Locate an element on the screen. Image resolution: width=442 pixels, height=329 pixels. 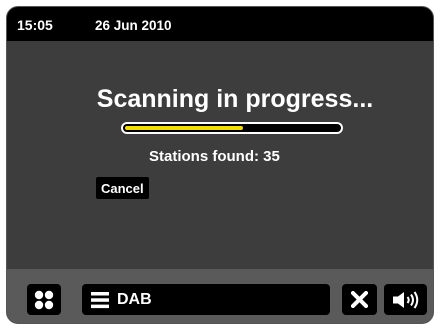
scan-progress-bar is located at coordinates (232, 128).